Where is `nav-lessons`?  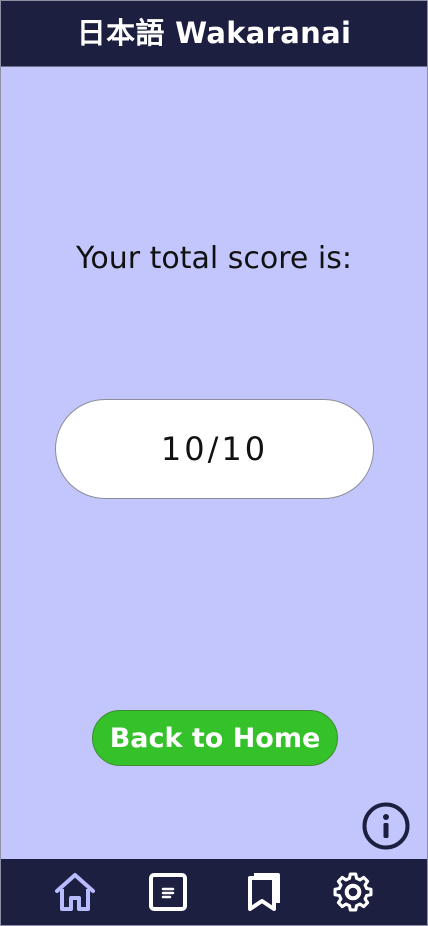
nav-lessons is located at coordinates (168, 892).